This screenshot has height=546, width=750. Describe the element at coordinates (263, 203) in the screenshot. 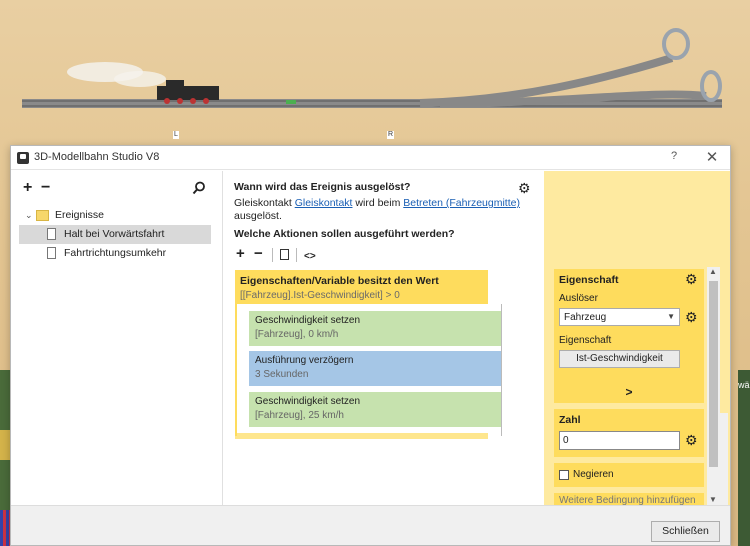

I see `trigger-text-prefix: Gleiskontakt` at that location.